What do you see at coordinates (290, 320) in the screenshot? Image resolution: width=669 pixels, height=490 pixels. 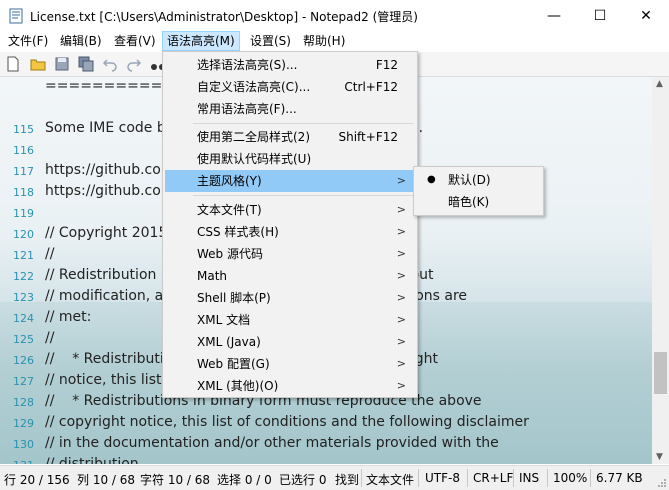 I see `menu-item-xml-document: XML 文档 >` at bounding box center [290, 320].